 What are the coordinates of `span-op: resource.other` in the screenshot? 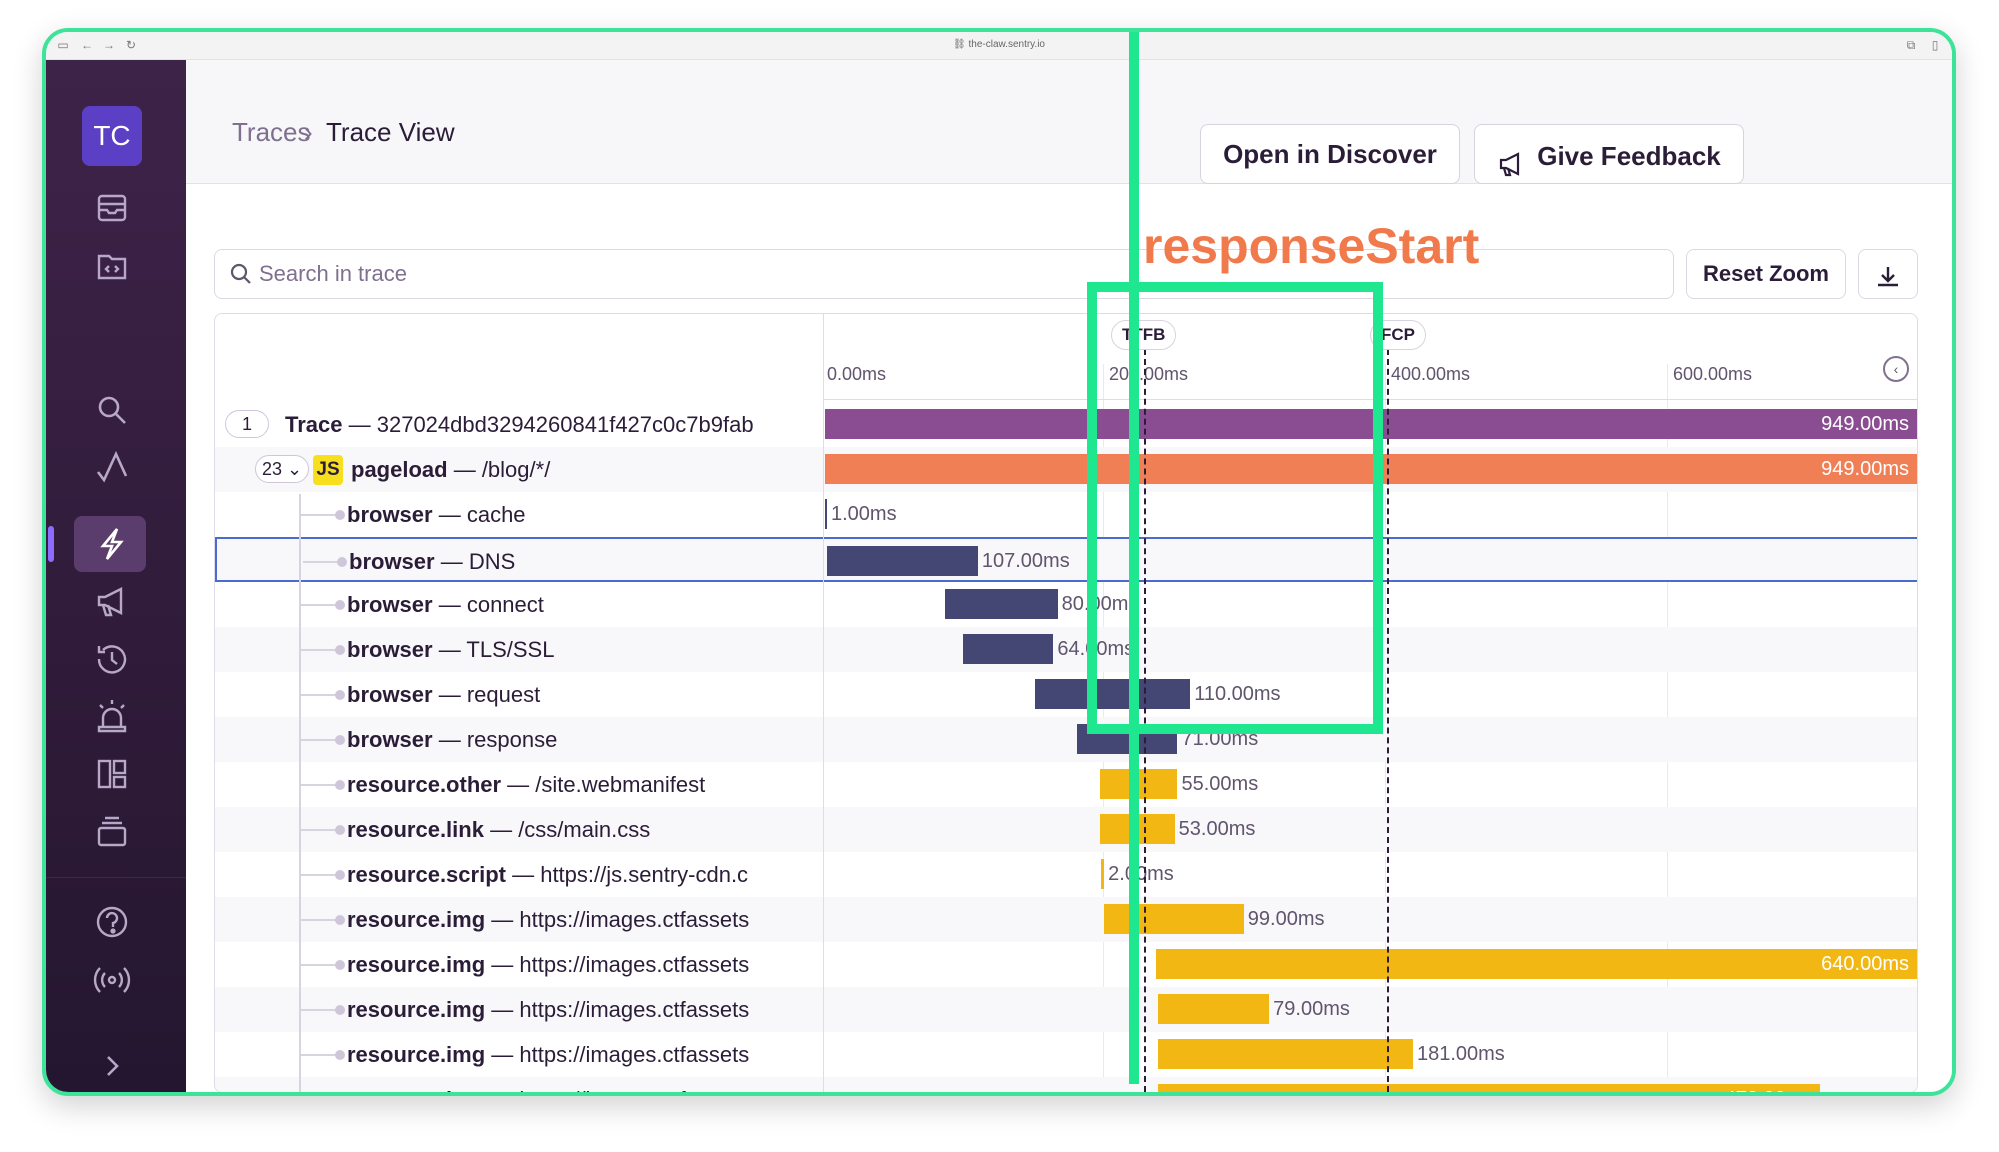 It's located at (424, 784).